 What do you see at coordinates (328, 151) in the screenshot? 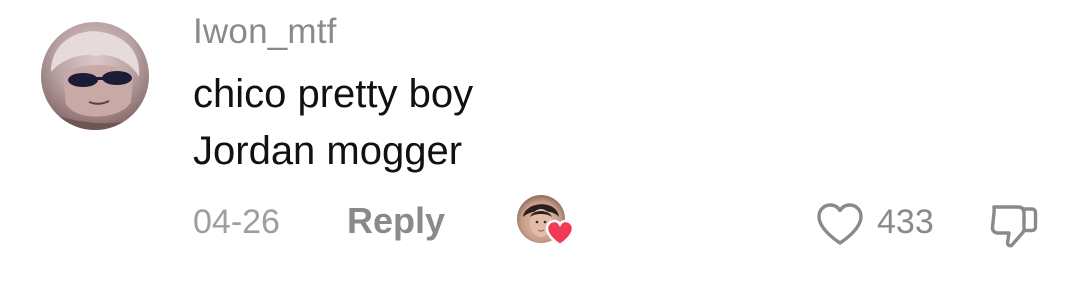
I see `comment-line-2: Jordan mogger` at bounding box center [328, 151].